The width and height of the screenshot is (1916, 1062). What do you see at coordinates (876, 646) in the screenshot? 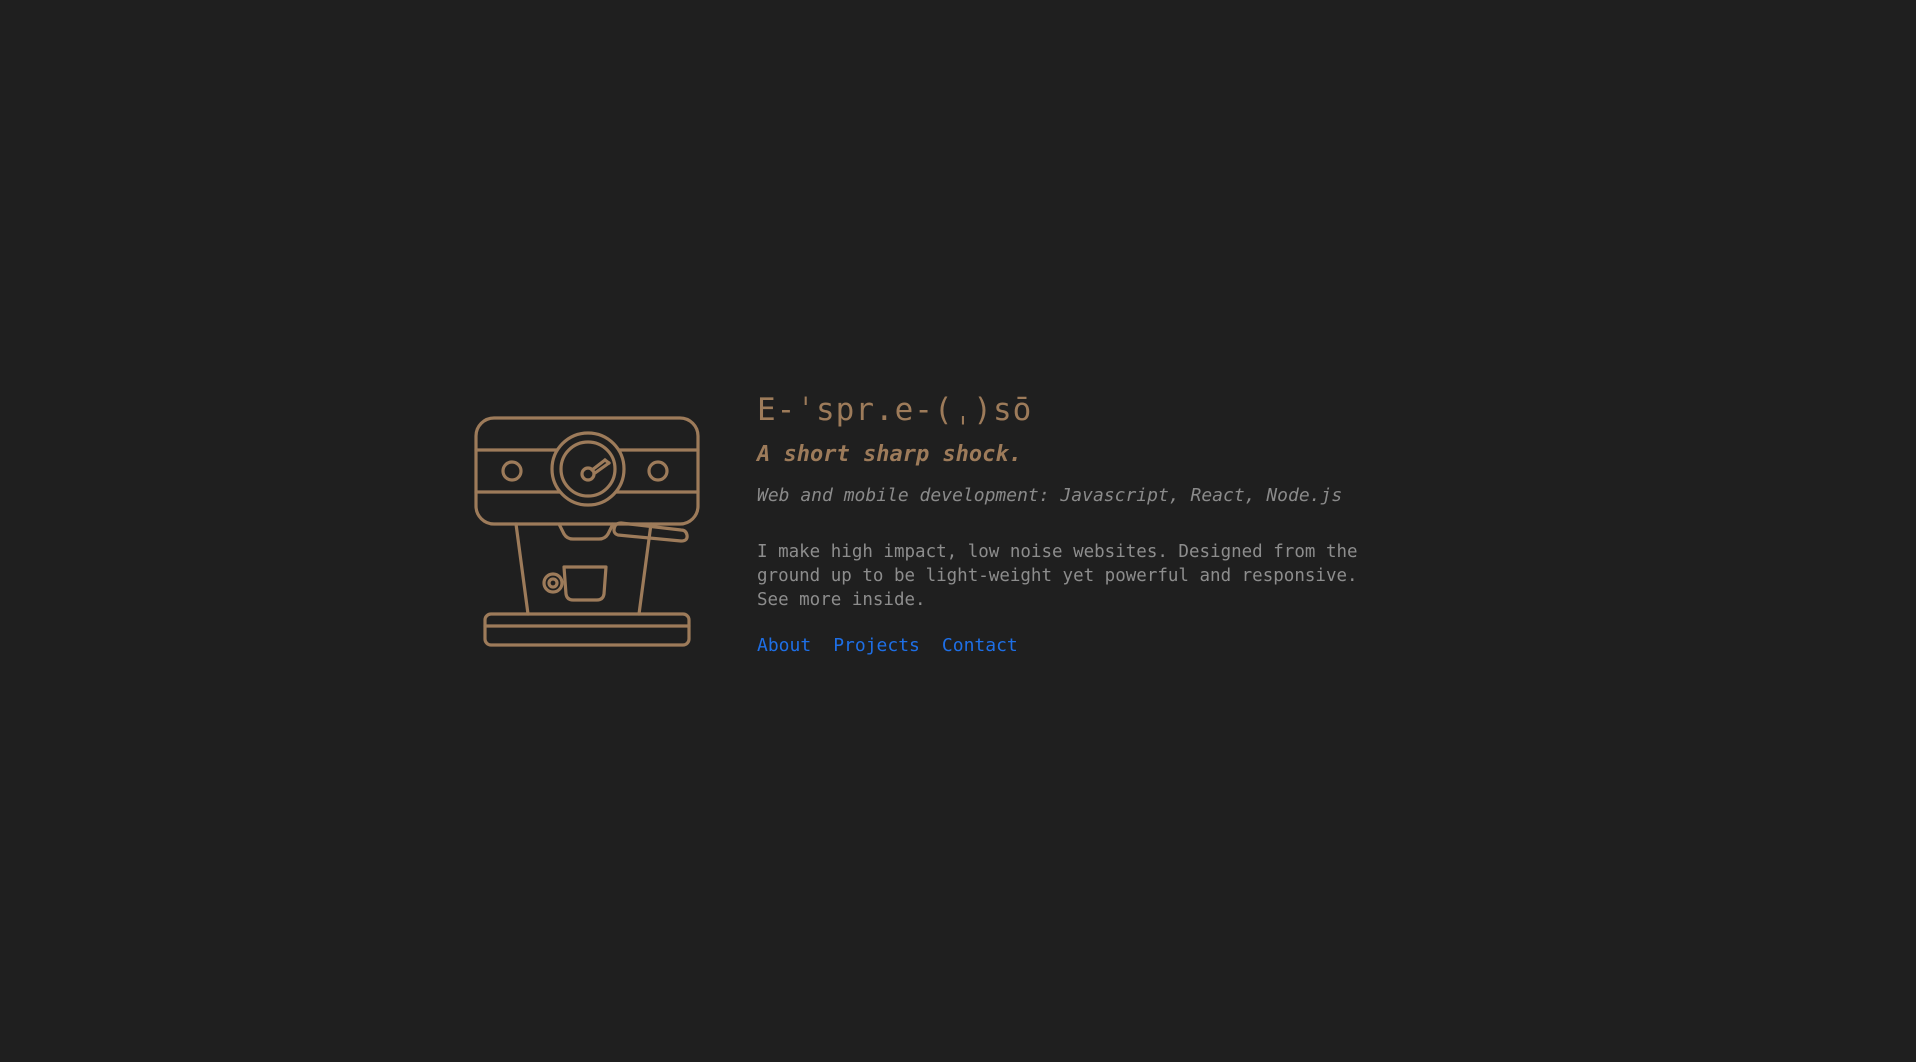
I see `nav-link-projects: Projects` at bounding box center [876, 646].